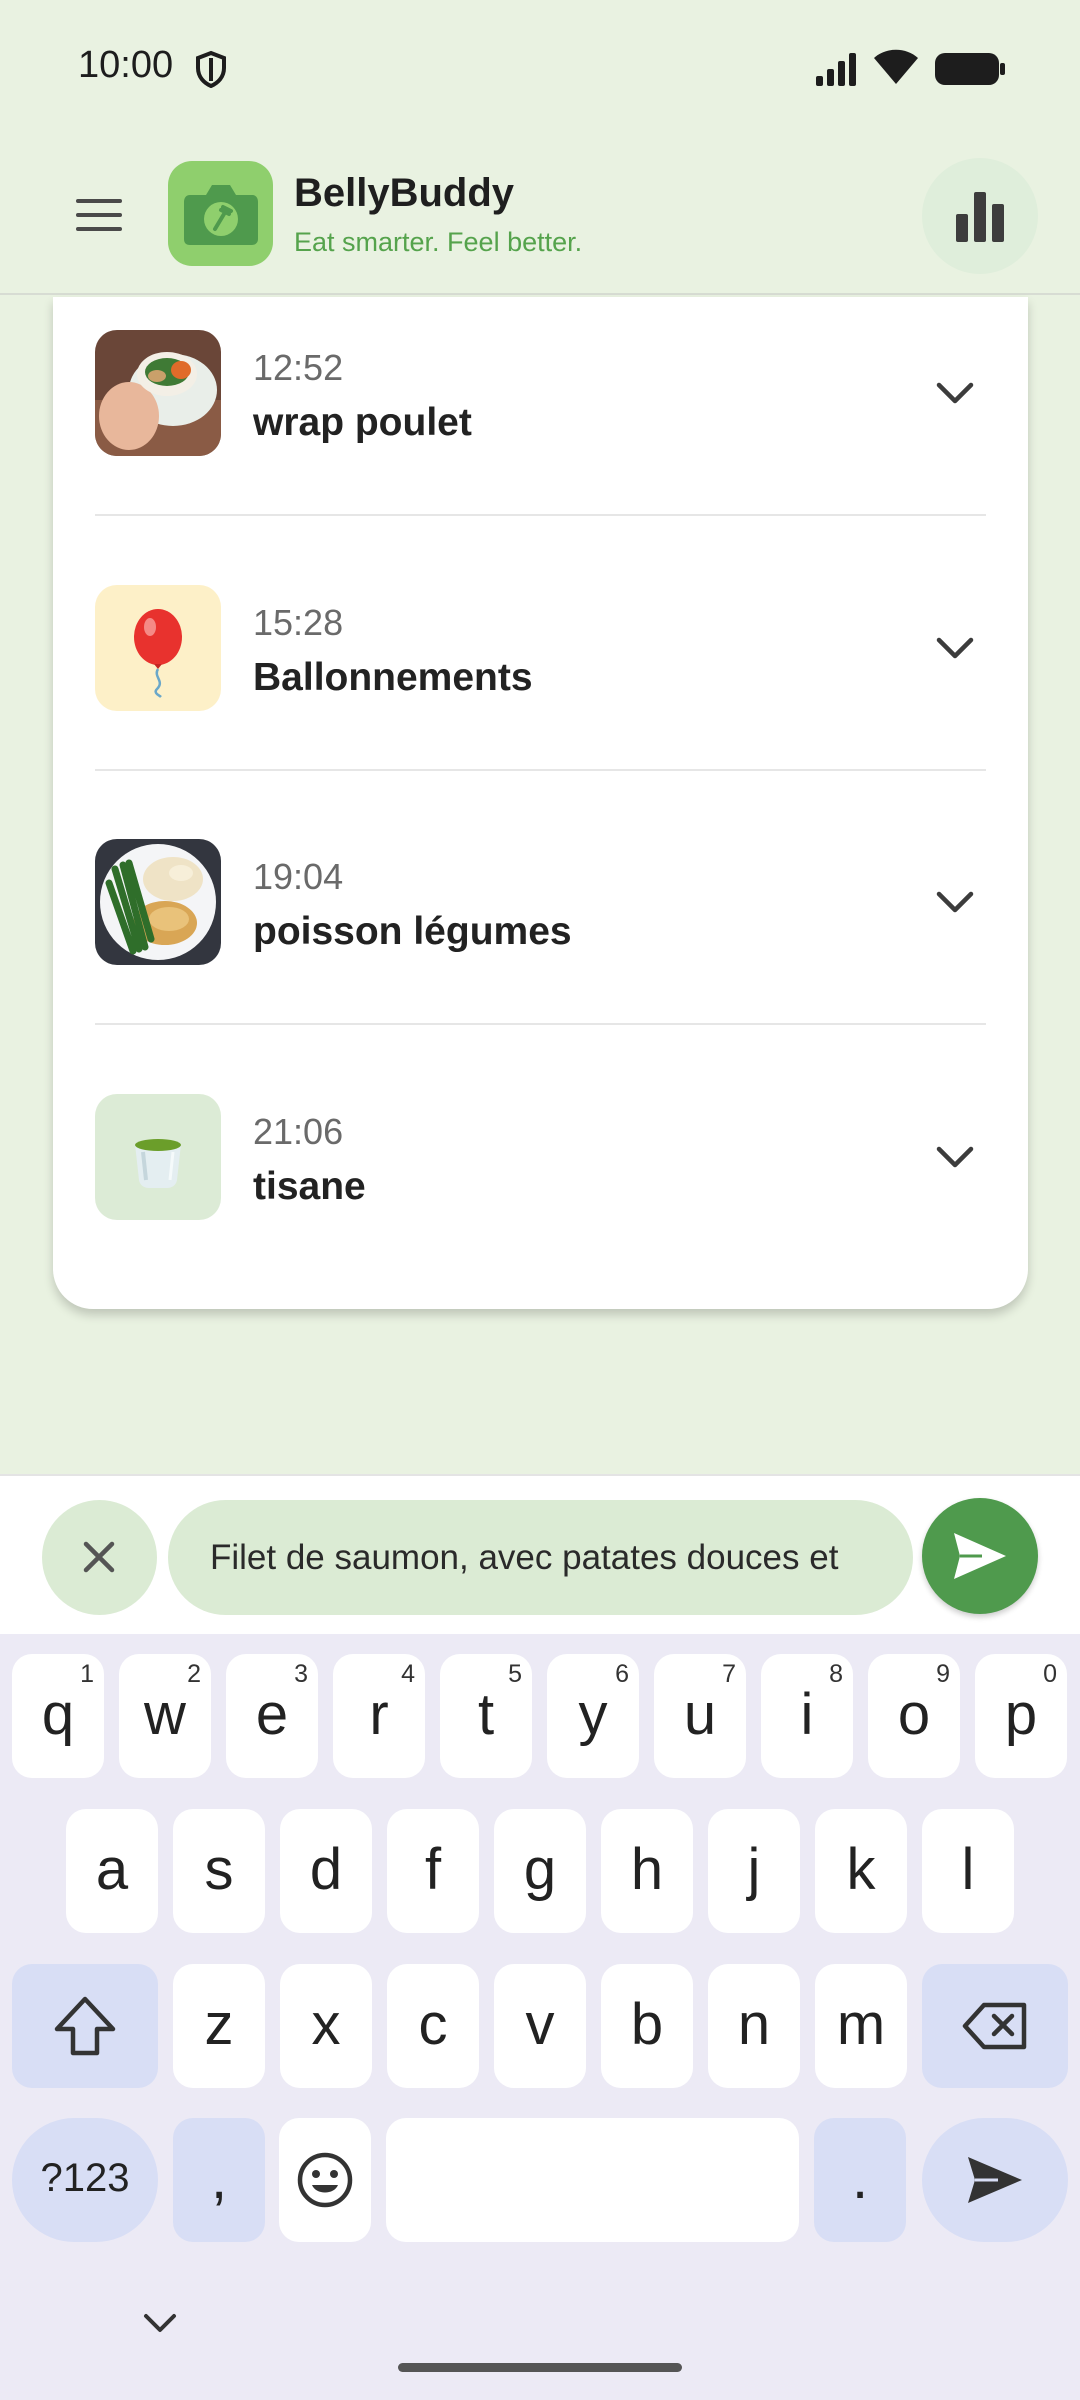  What do you see at coordinates (433, 1871) in the screenshot?
I see `key-f: f` at bounding box center [433, 1871].